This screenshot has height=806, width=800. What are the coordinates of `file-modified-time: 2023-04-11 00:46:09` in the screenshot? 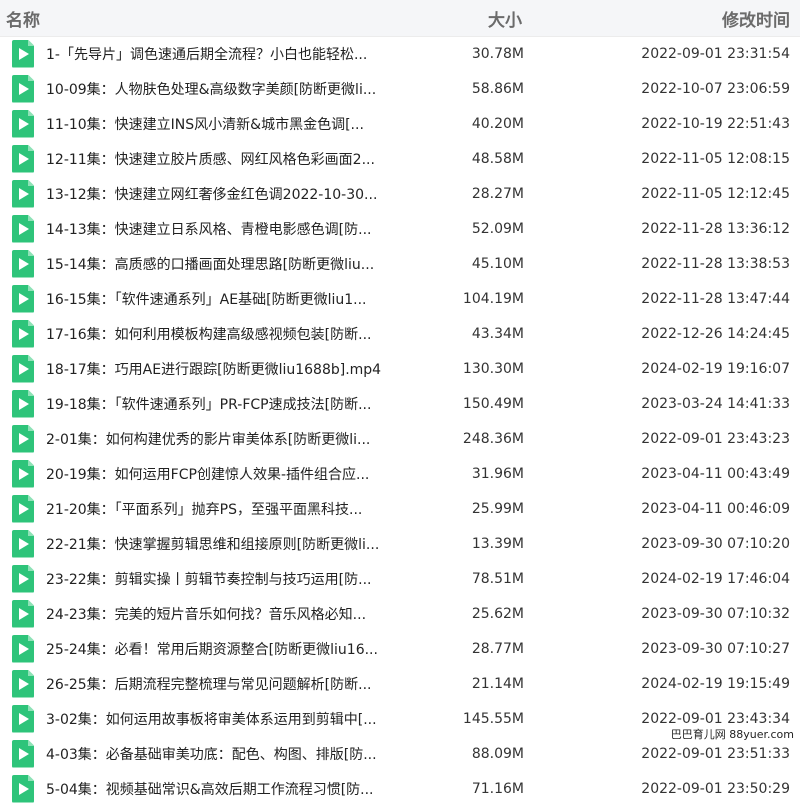 It's located at (715, 508).